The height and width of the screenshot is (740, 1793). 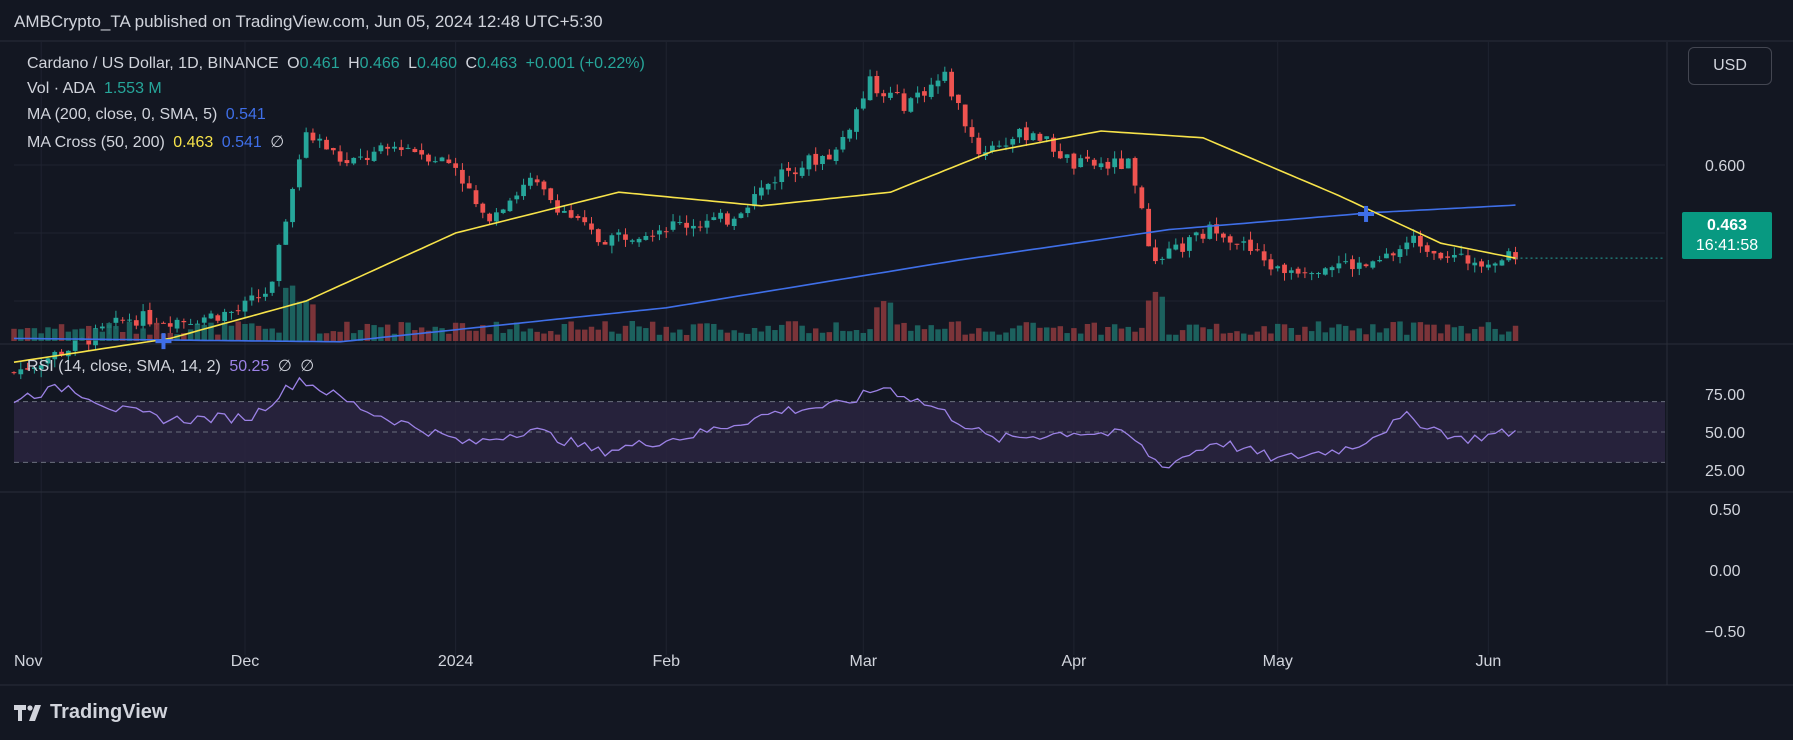 What do you see at coordinates (157, 142) in the screenshot?
I see `legend-macross: MA Cross (50, 200) 0.463 0.541 ∅` at bounding box center [157, 142].